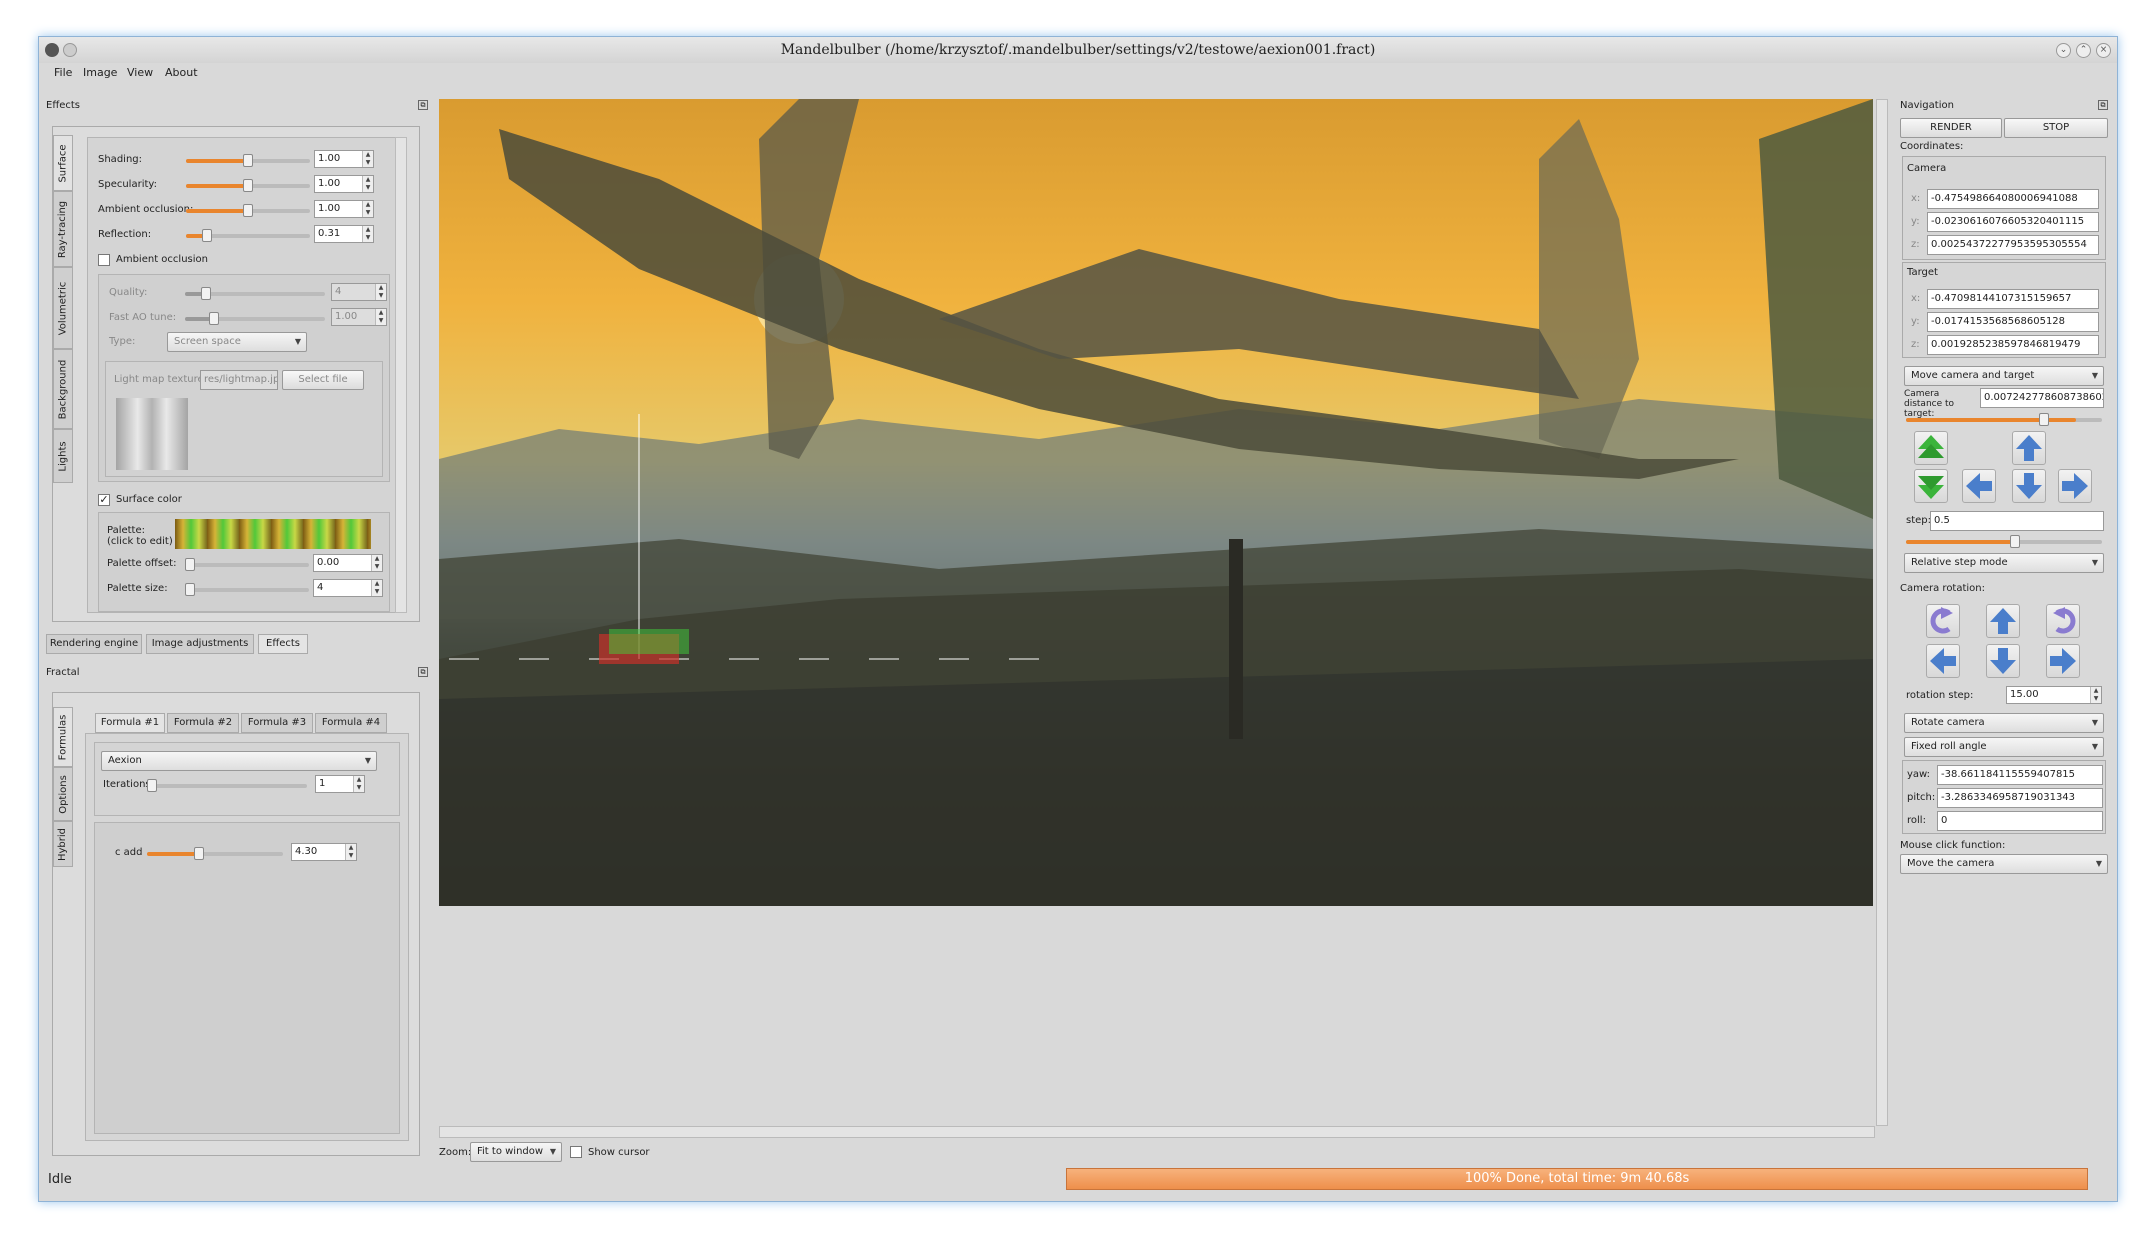 This screenshot has height=1239, width=2154. I want to click on palette-size-slider, so click(247, 589).